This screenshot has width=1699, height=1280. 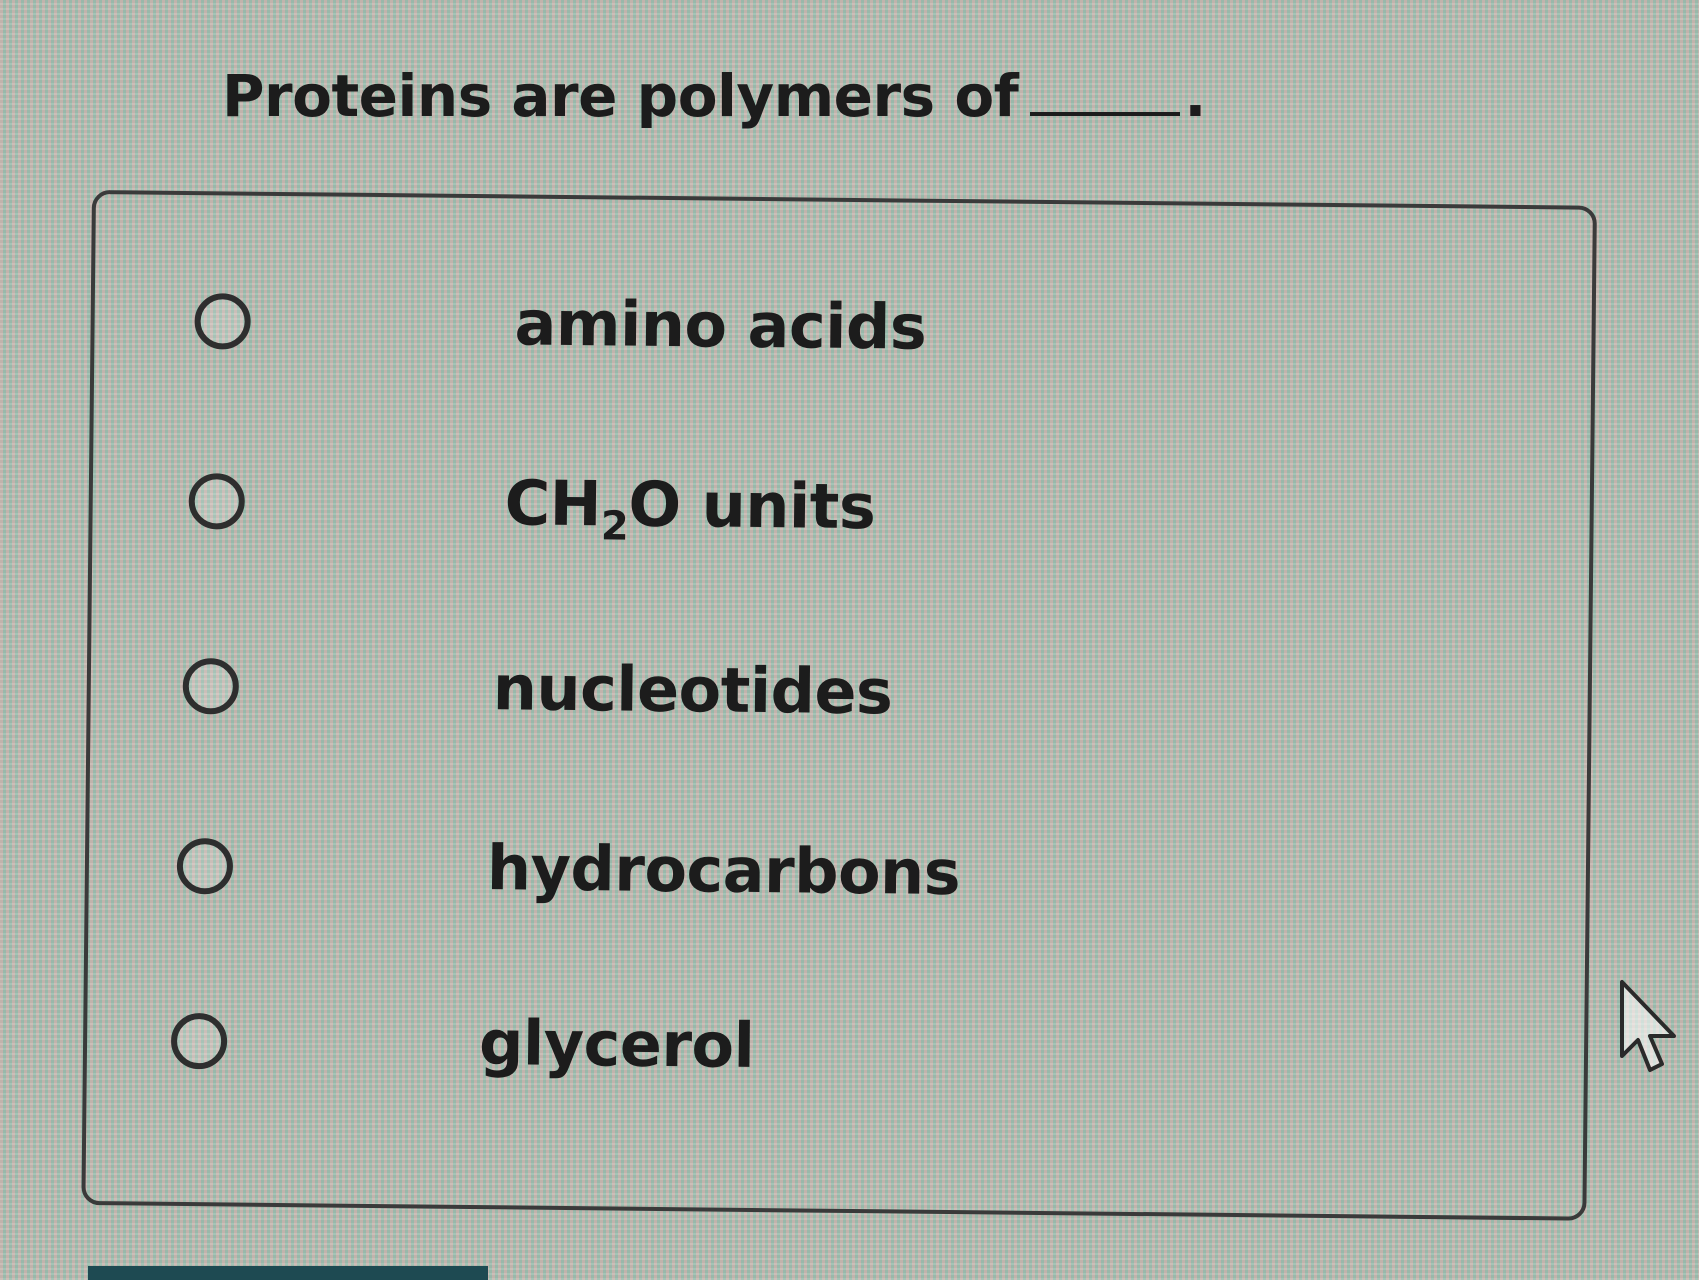 What do you see at coordinates (616, 1044) in the screenshot?
I see `option-label: glycerol` at bounding box center [616, 1044].